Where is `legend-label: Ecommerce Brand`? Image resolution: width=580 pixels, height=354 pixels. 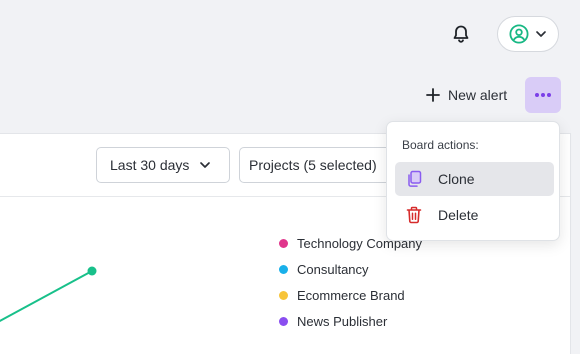
legend-label: Ecommerce Brand is located at coordinates (351, 295).